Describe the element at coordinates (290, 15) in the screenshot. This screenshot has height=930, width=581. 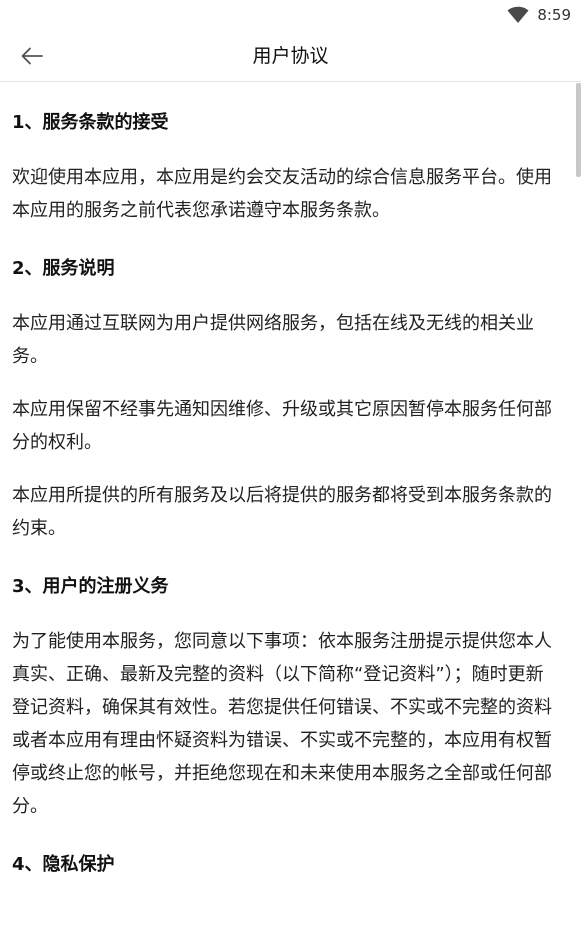
I see `status-bar: 8:59` at that location.